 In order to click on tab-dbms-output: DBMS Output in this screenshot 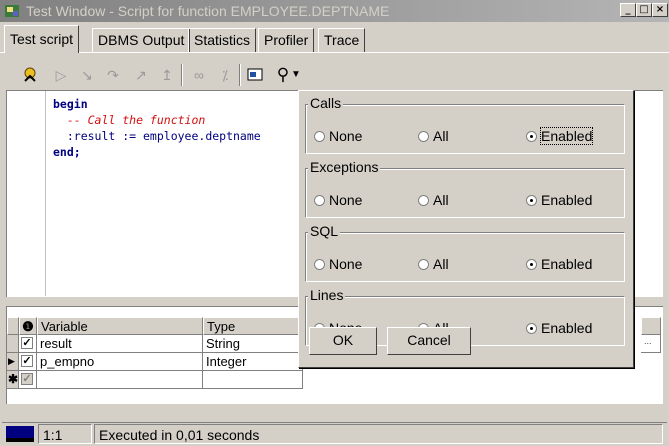, I will do `click(141, 40)`.